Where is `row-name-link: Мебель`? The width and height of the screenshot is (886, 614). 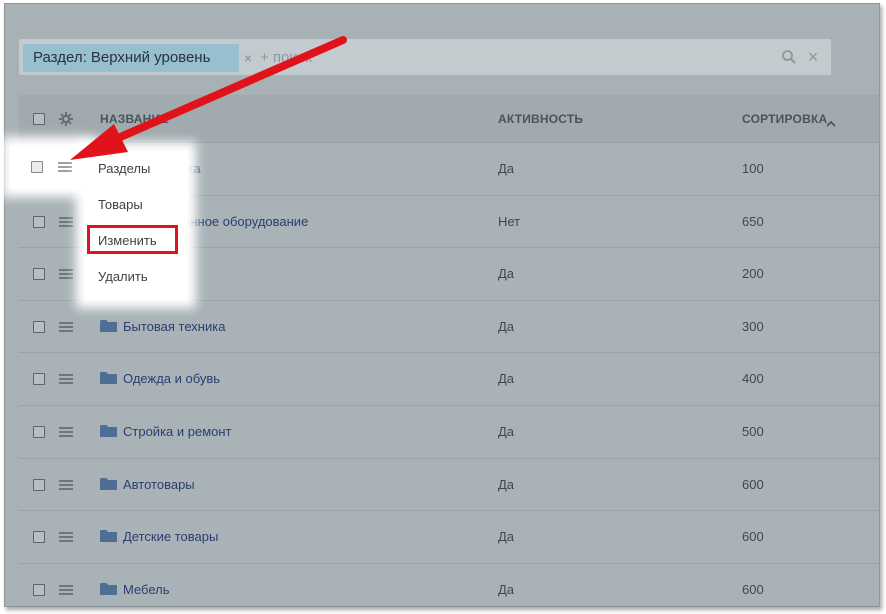
row-name-link: Мебель is located at coordinates (146, 589).